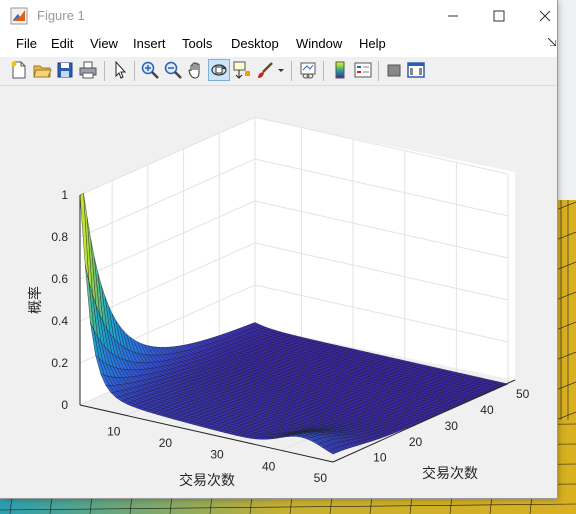 The width and height of the screenshot is (576, 514). I want to click on close-icon, so click(545, 15).